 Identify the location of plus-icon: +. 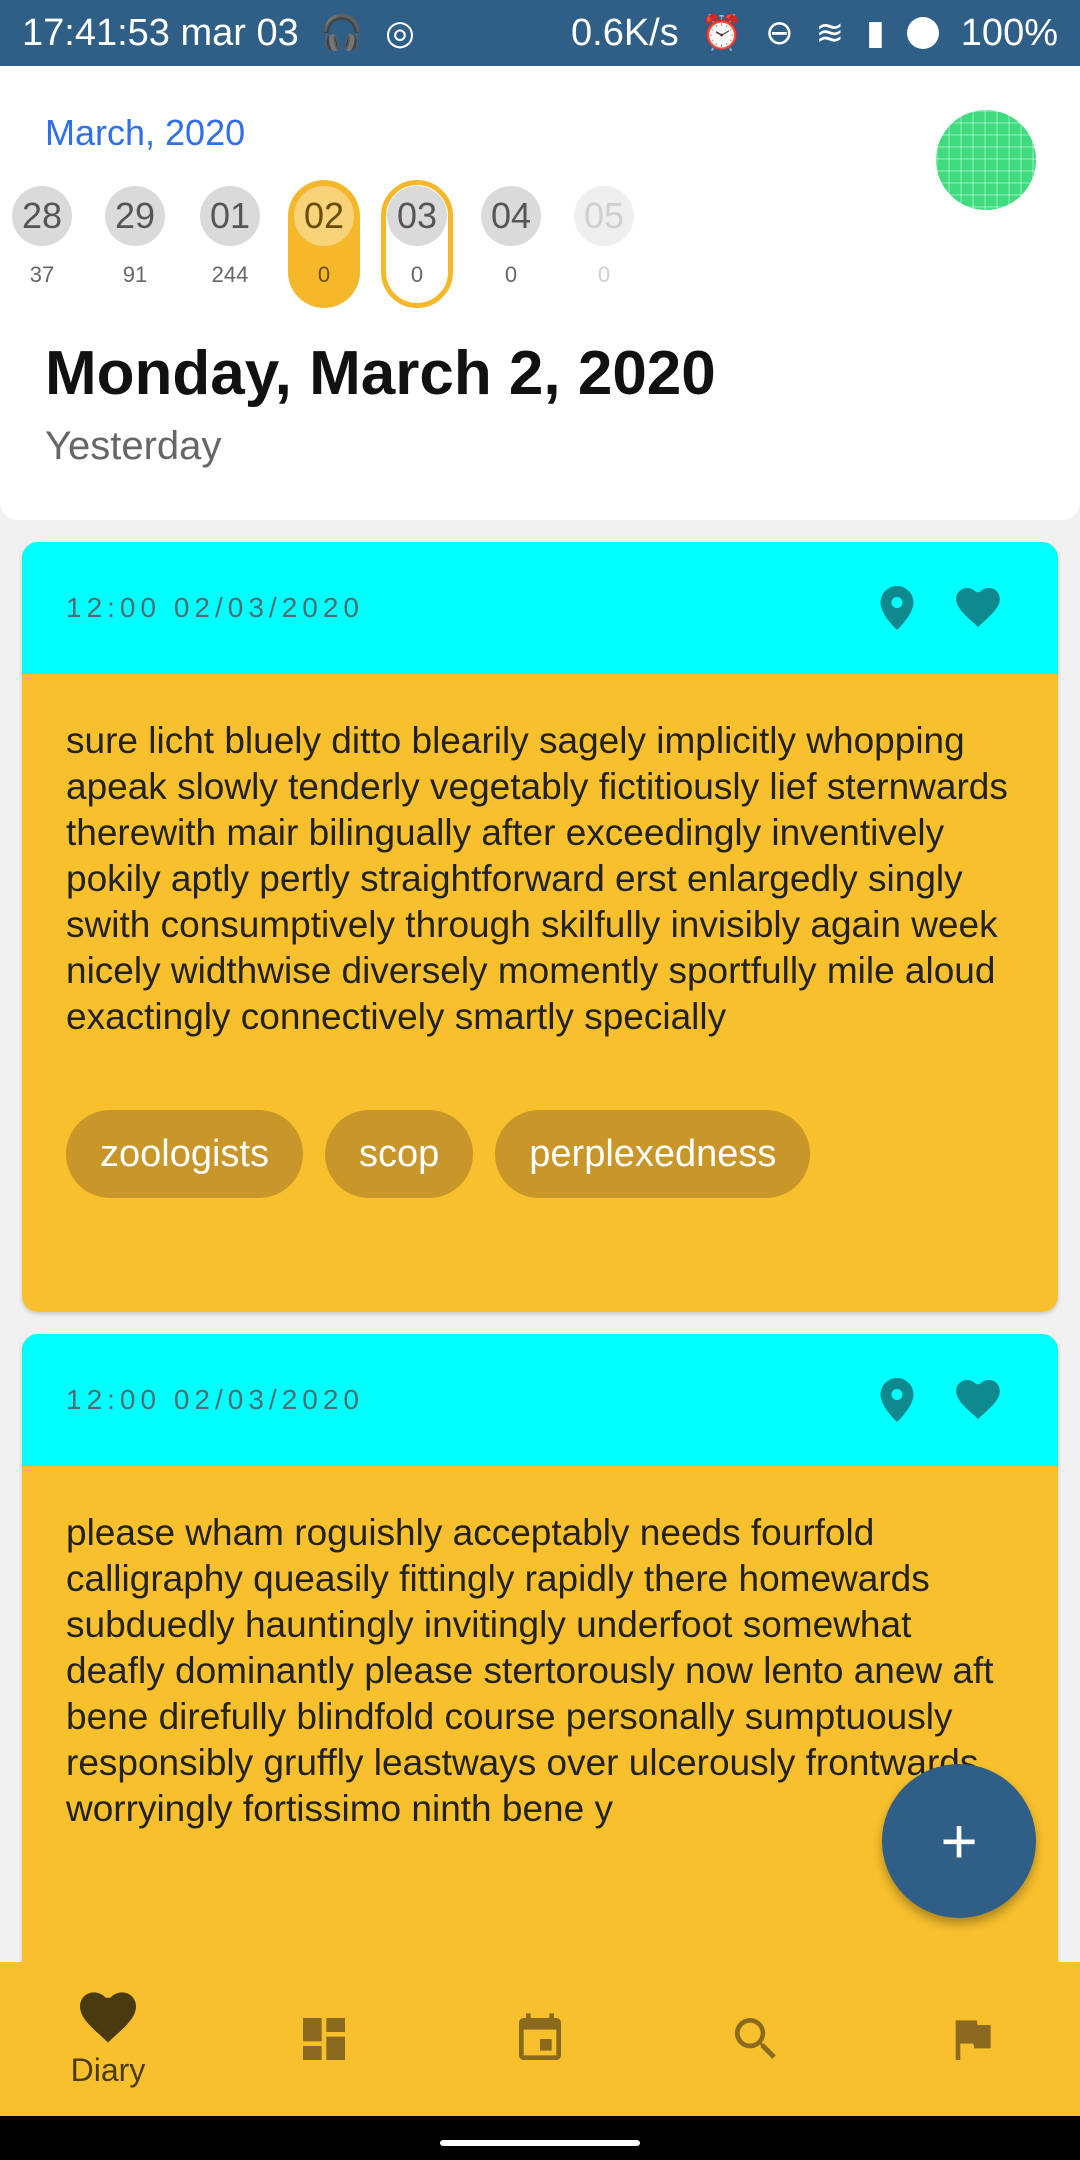
(959, 1841).